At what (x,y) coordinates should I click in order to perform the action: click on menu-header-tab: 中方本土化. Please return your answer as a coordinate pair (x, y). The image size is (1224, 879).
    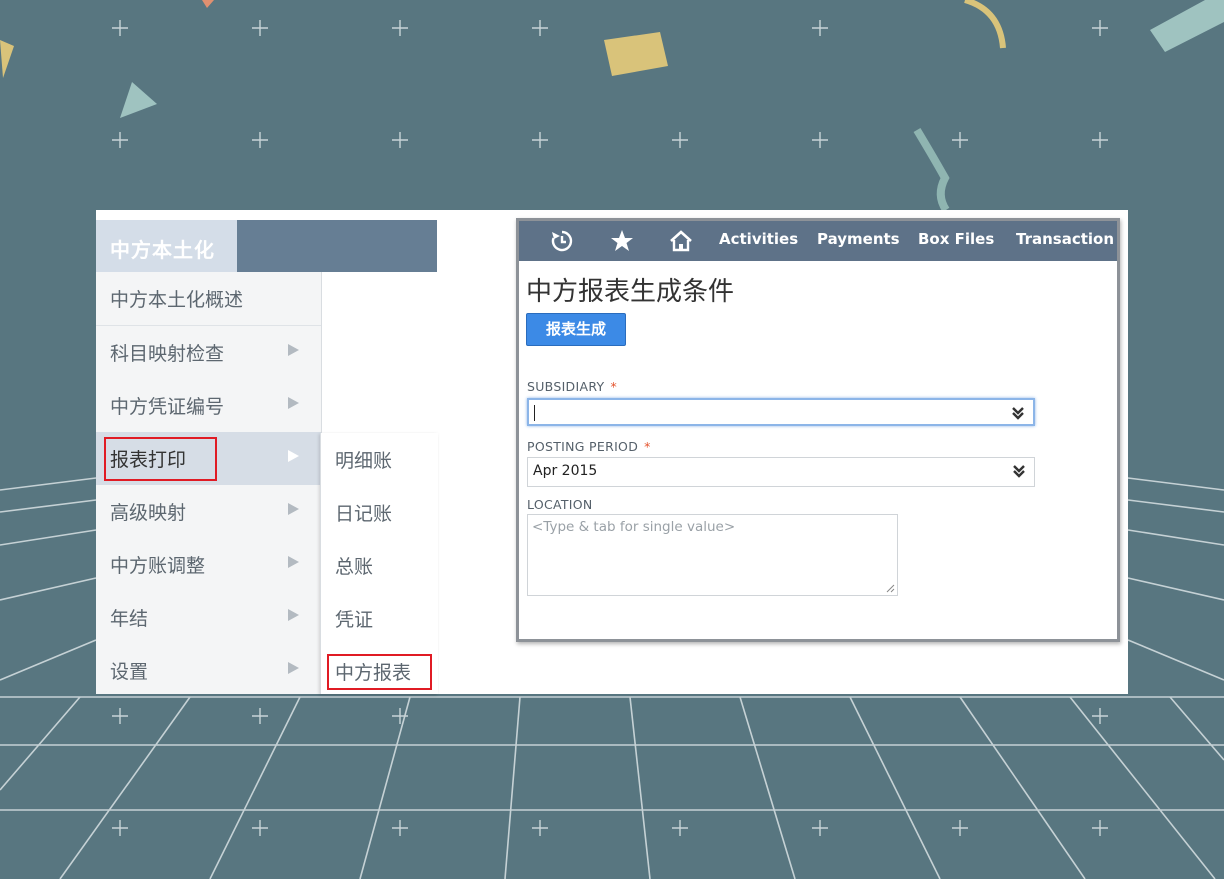
    Looking at the image, I should click on (166, 246).